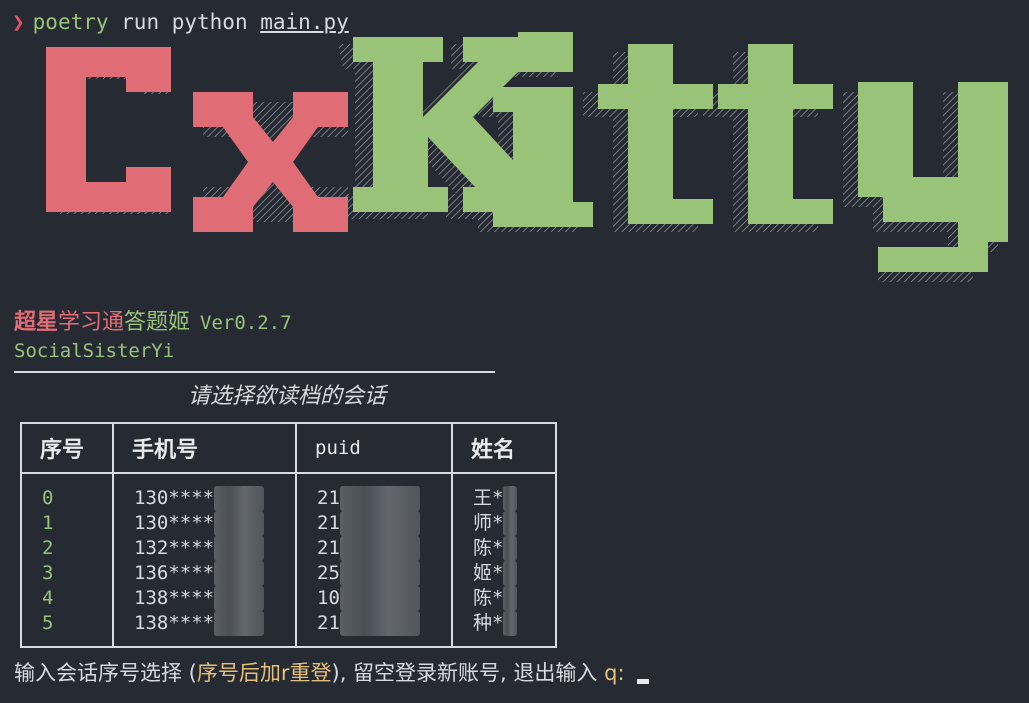  Describe the element at coordinates (48, 623) in the screenshot. I see `row-index: 5` at that location.